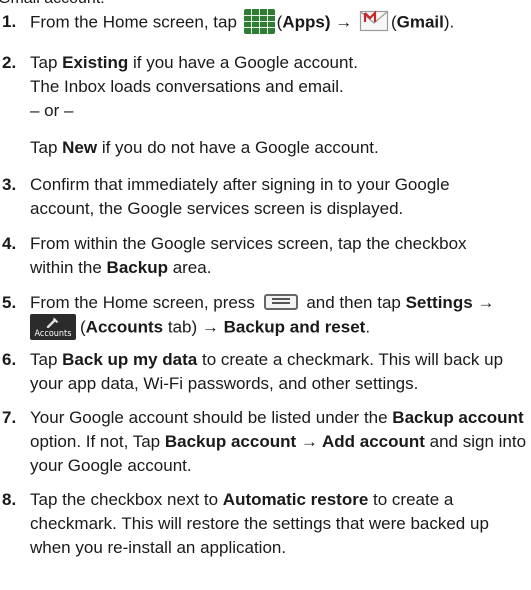 This screenshot has height=590, width=531. I want to click on text-line: within the Backup area., so click(279, 268).